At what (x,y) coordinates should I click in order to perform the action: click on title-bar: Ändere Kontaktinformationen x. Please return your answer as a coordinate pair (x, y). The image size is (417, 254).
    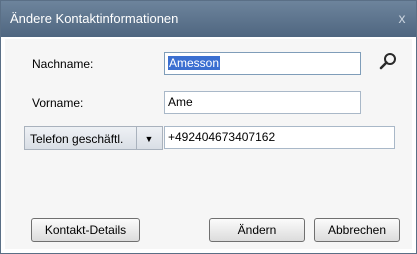
    Looking at the image, I should click on (208, 19).